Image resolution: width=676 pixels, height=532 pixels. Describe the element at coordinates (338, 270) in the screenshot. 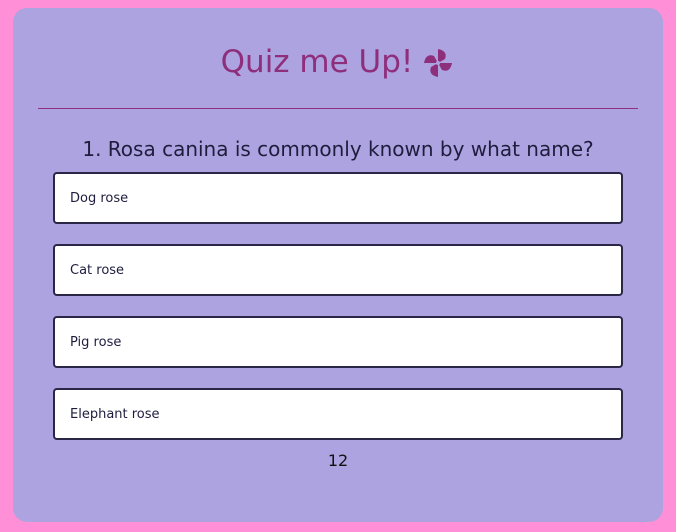

I see `answer-option-cat-rose: Cat rose` at that location.